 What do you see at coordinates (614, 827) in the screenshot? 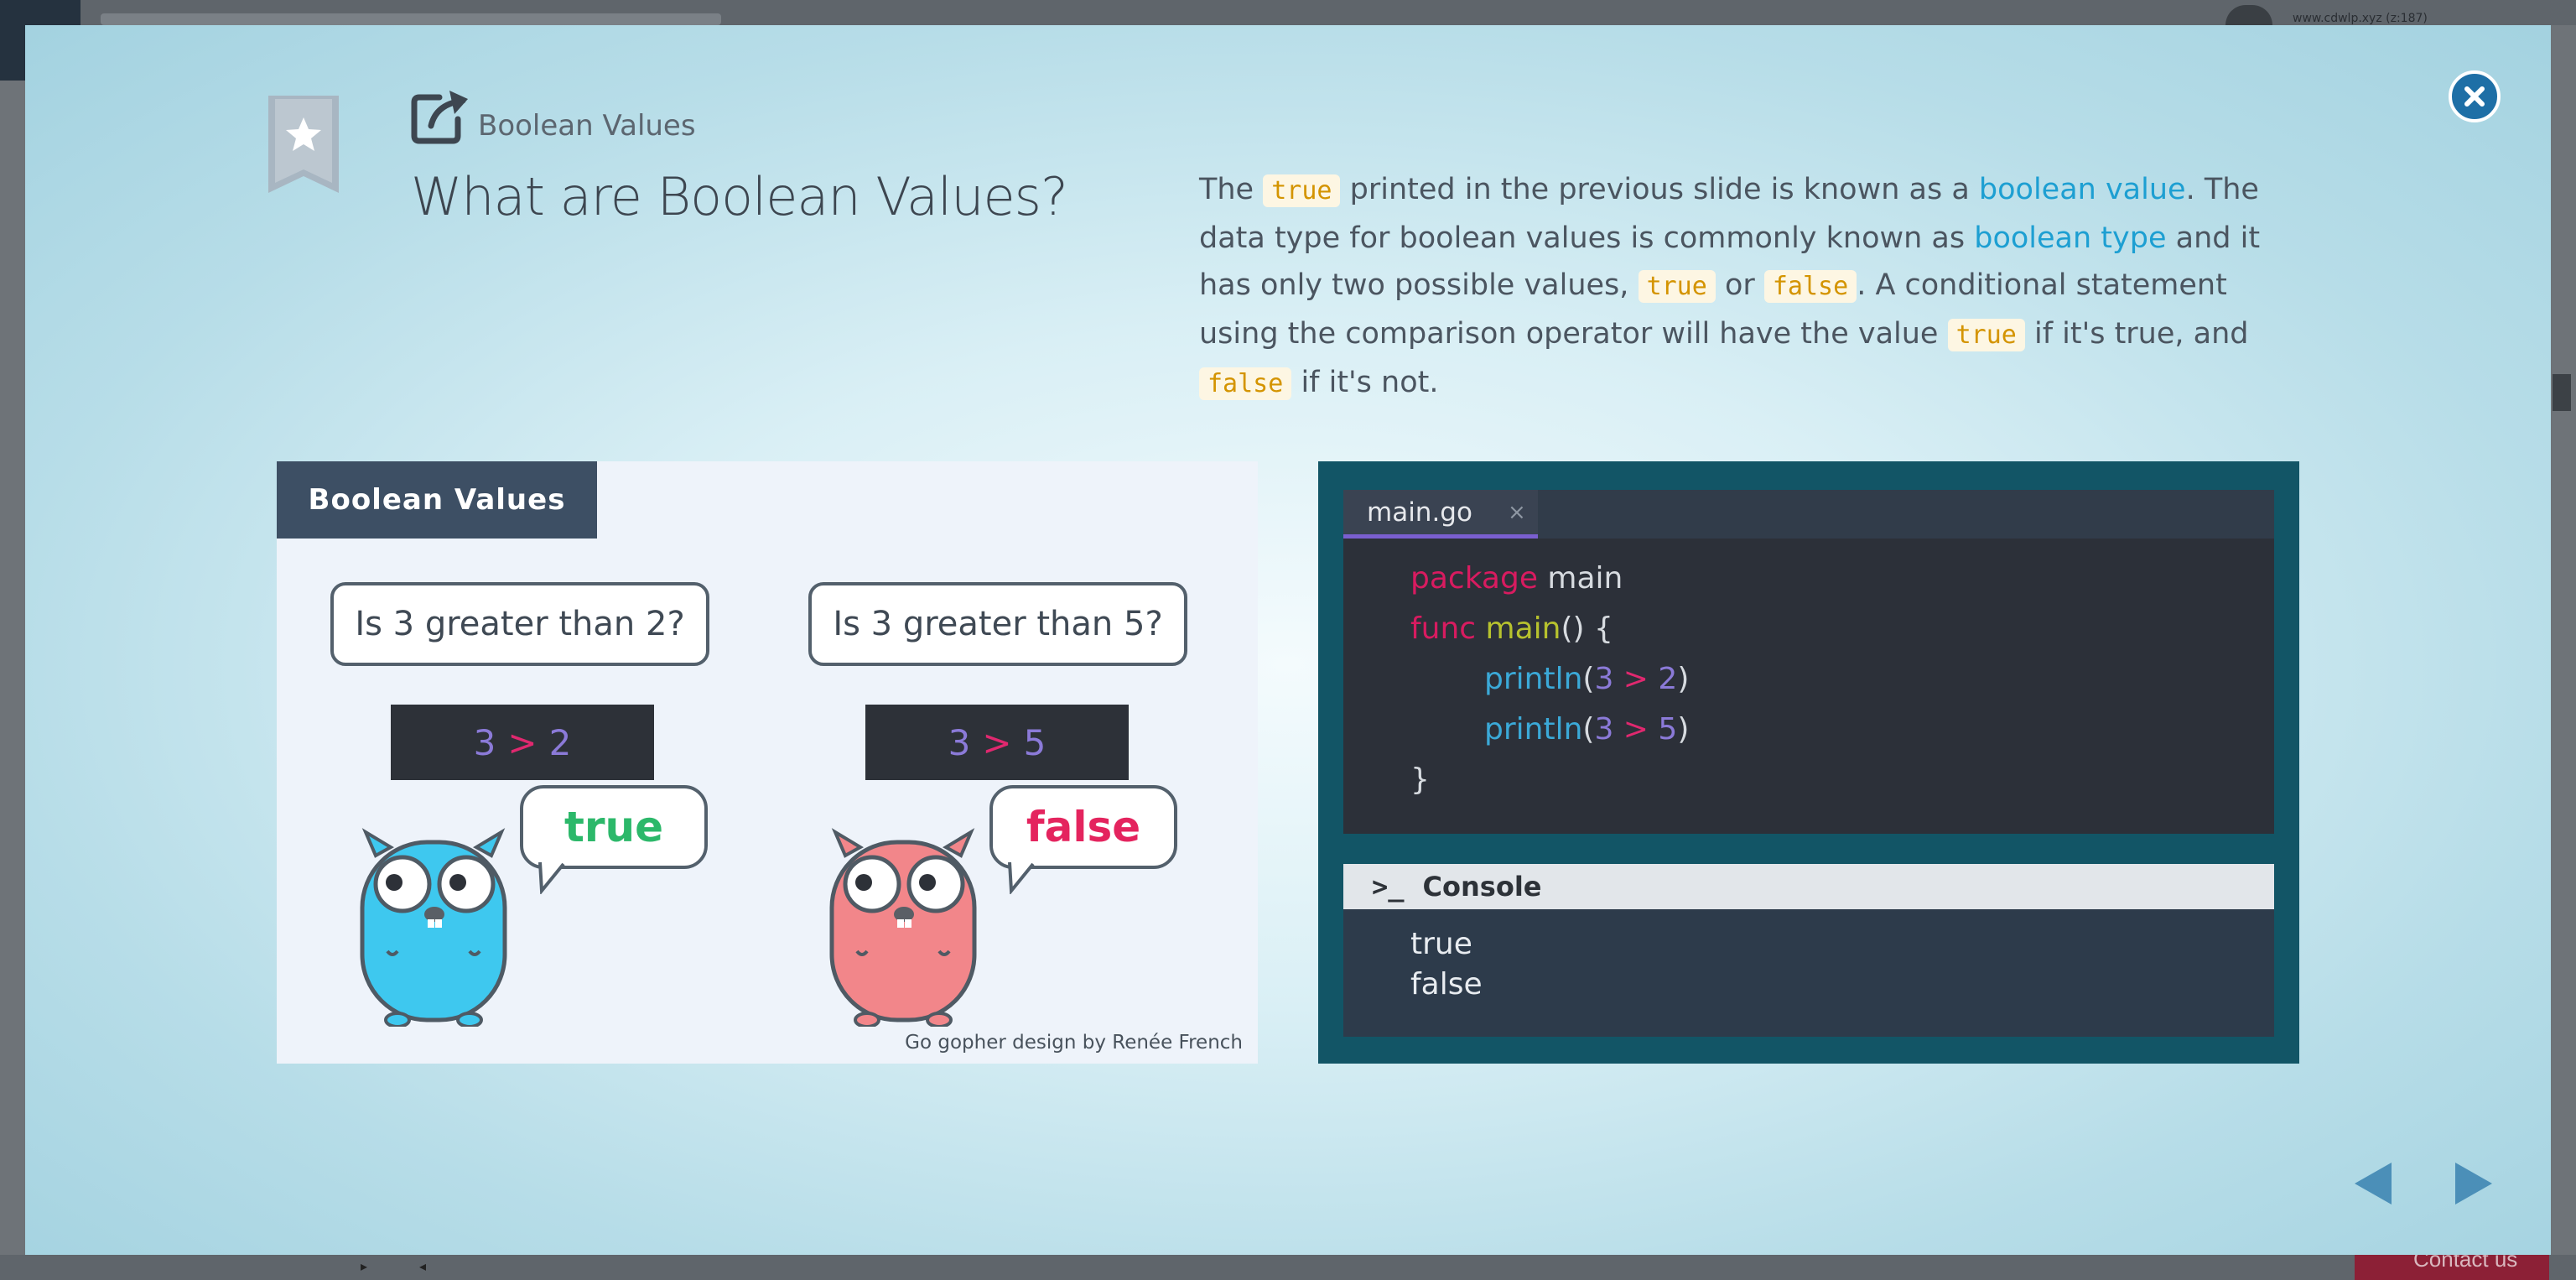
I see `answer-bubble-true: true` at bounding box center [614, 827].